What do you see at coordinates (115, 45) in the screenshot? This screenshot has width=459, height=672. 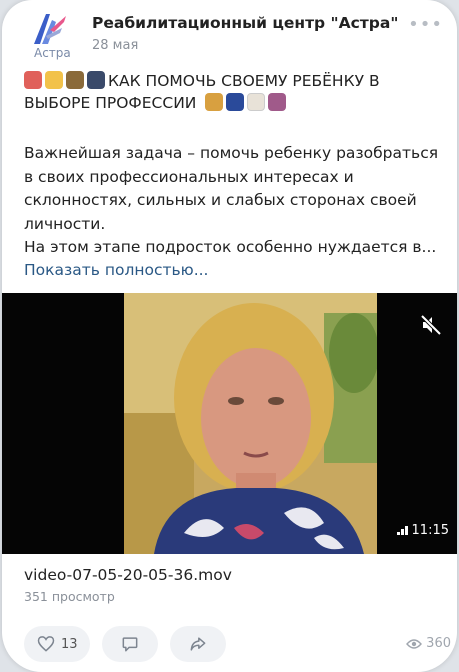 I see `post-date: 28 мая` at bounding box center [115, 45].